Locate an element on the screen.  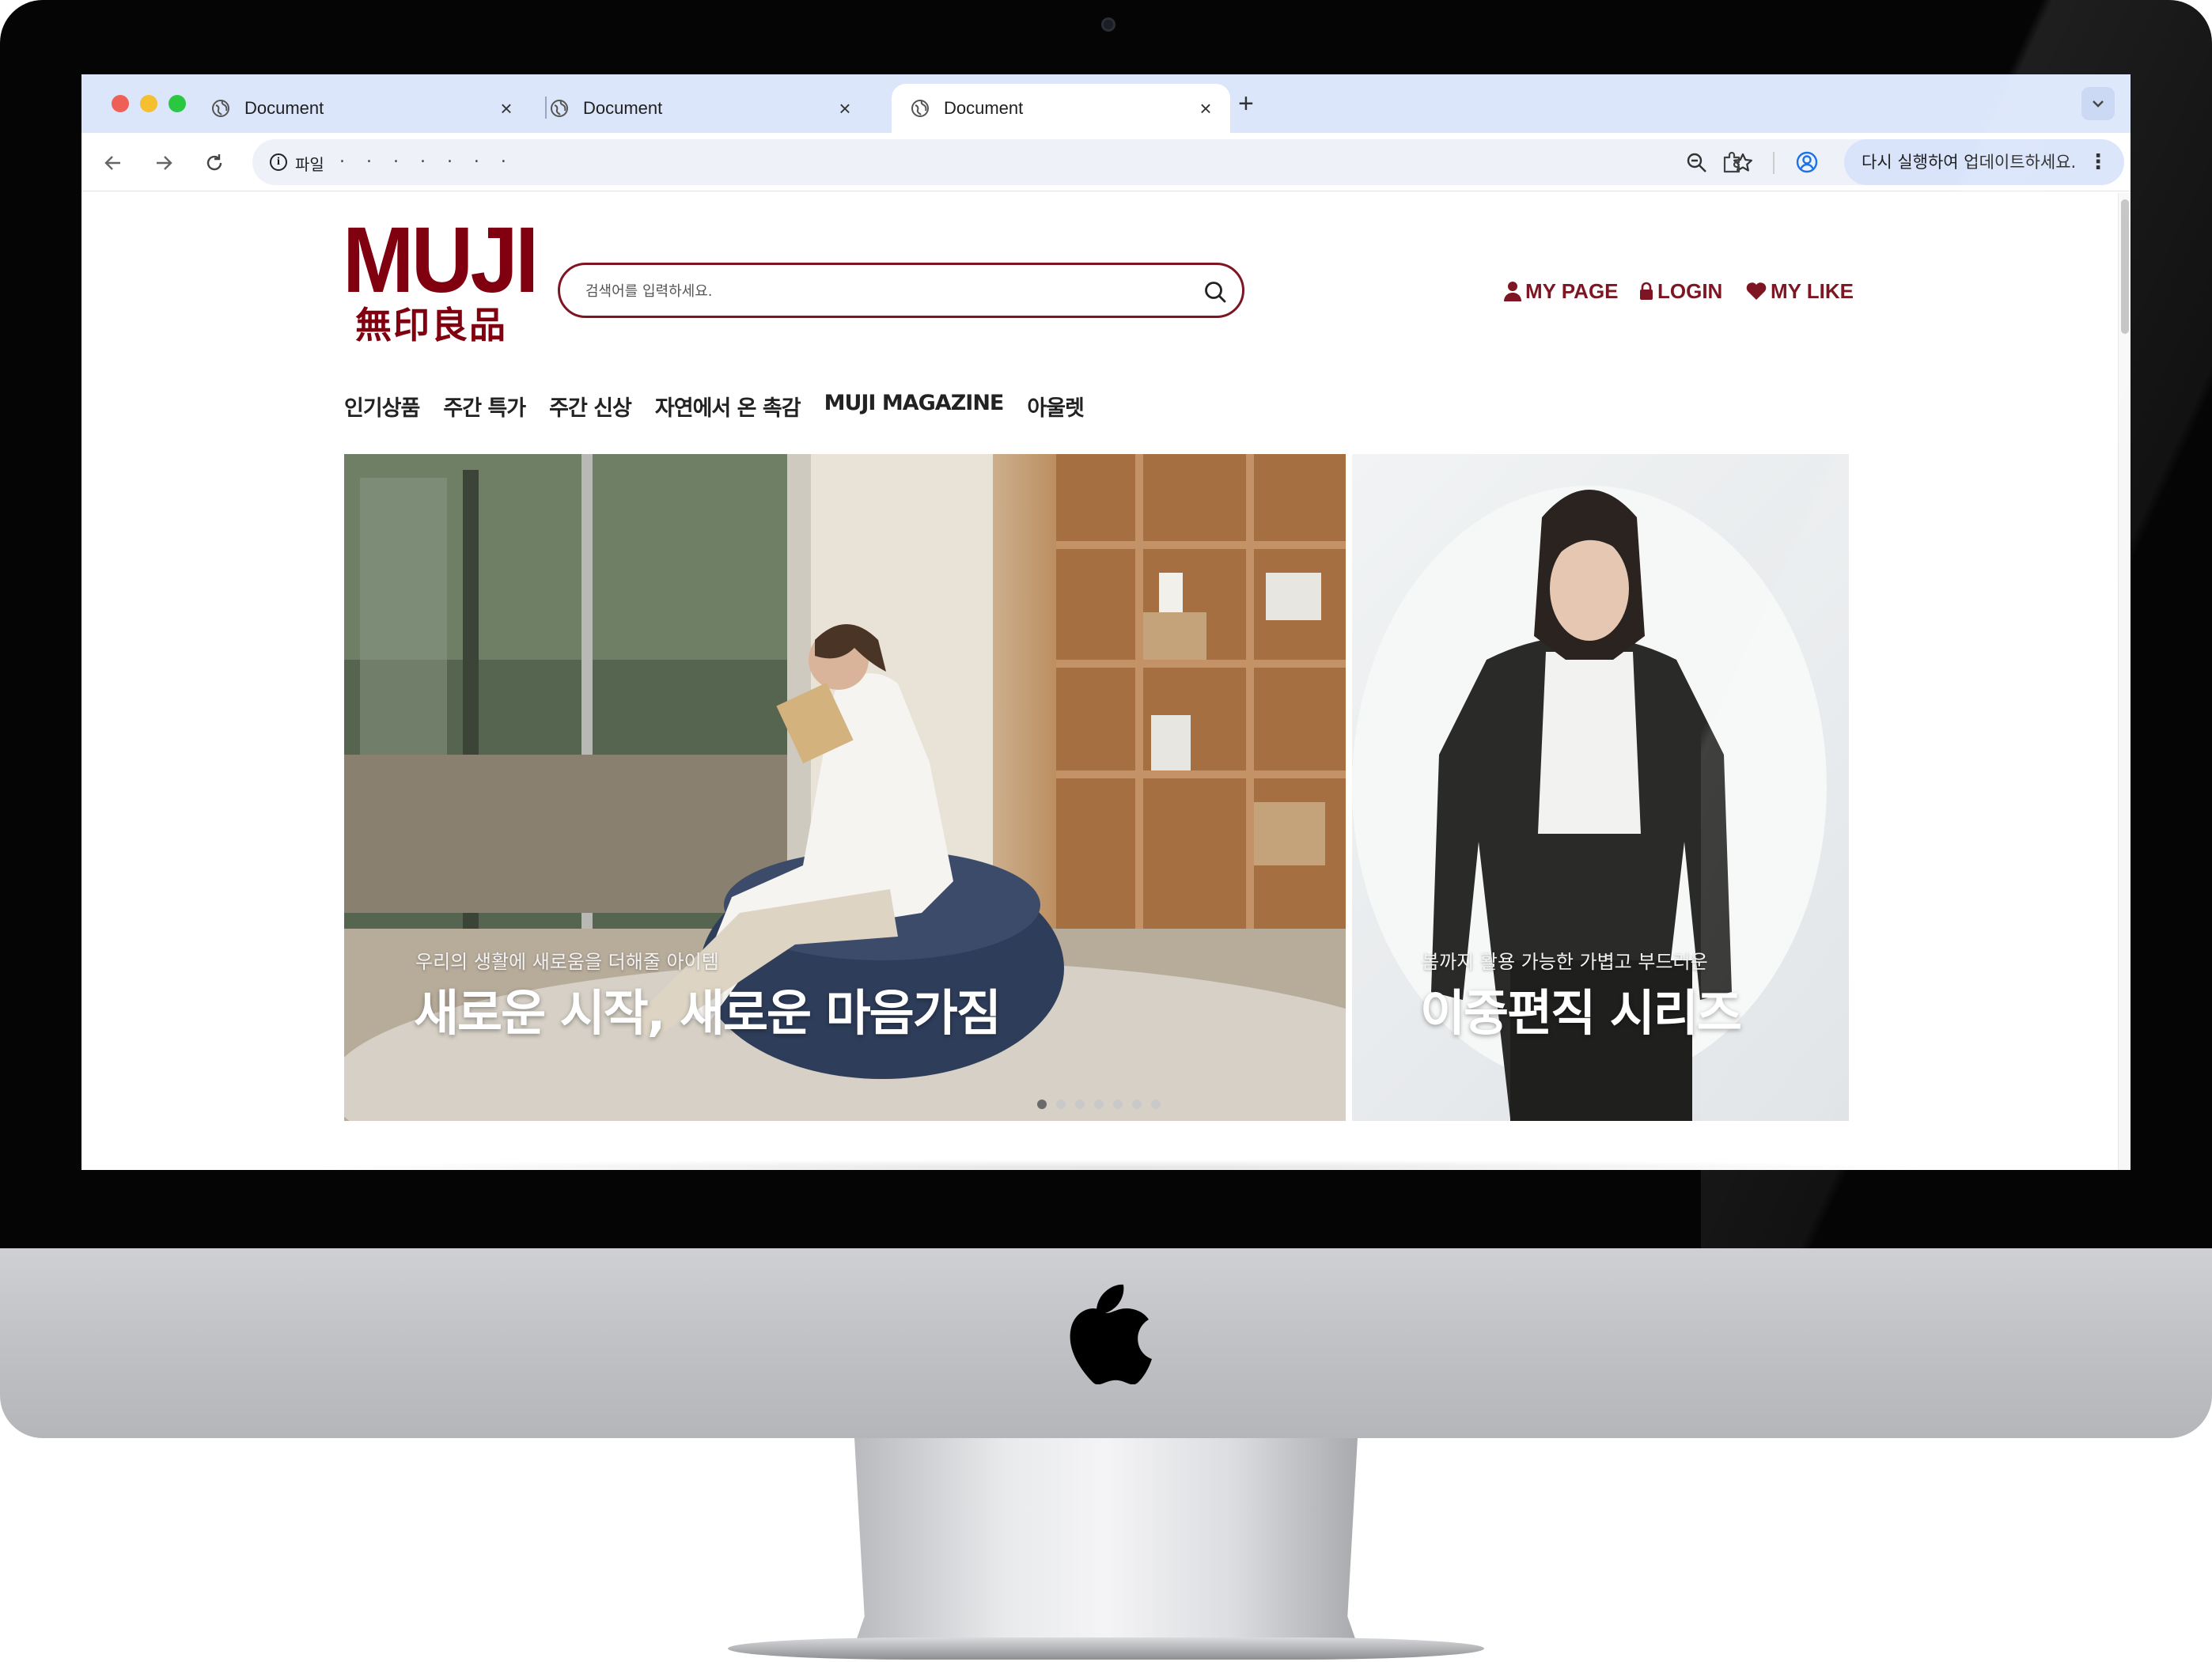
util-label: MY PAGE is located at coordinates (1572, 290).